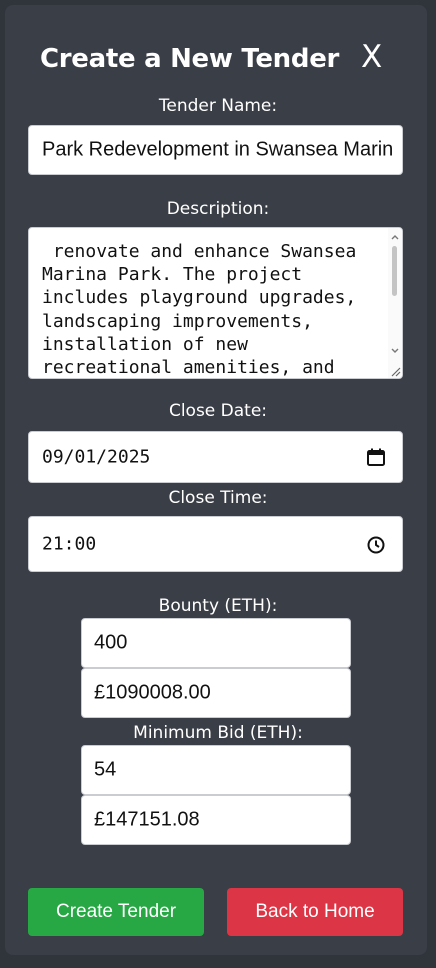 This screenshot has height=968, width=436. I want to click on tender-name-value: Park Redevelopment in Swansea Marin, so click(218, 149).